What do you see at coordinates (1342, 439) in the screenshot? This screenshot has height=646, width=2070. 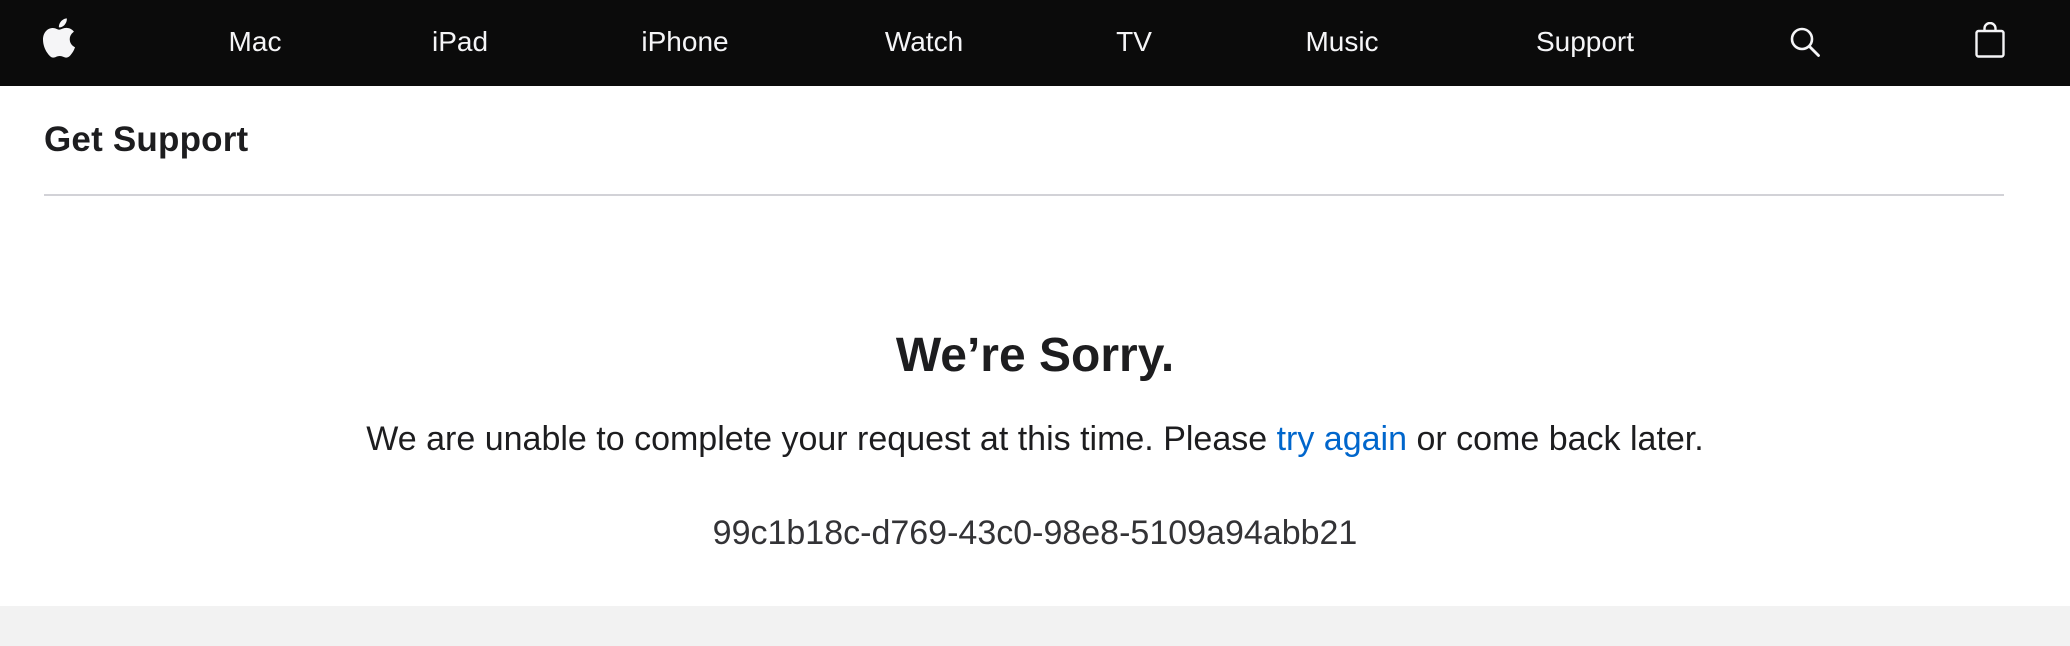 I see `try-again-link: try again` at bounding box center [1342, 439].